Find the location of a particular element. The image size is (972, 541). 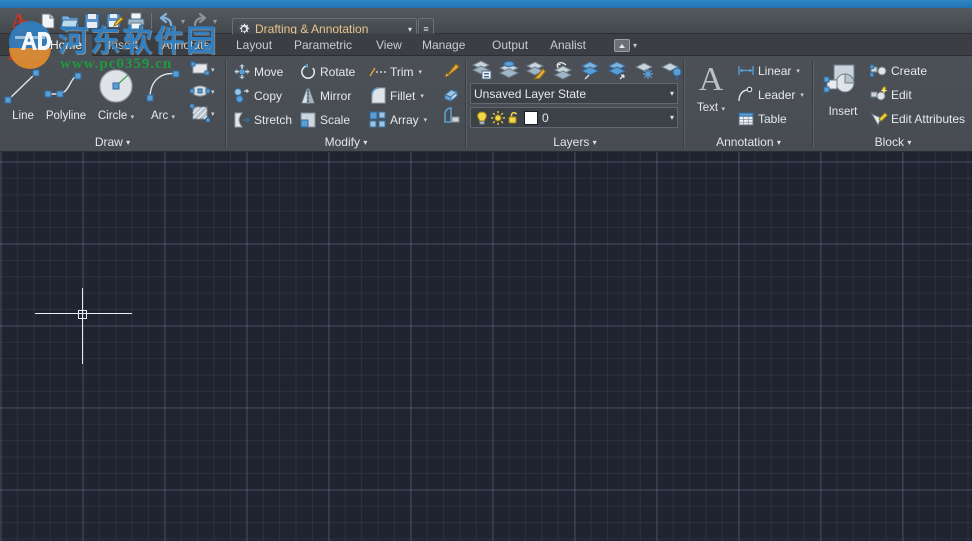

layer-on-bulb-icon is located at coordinates (482, 118).